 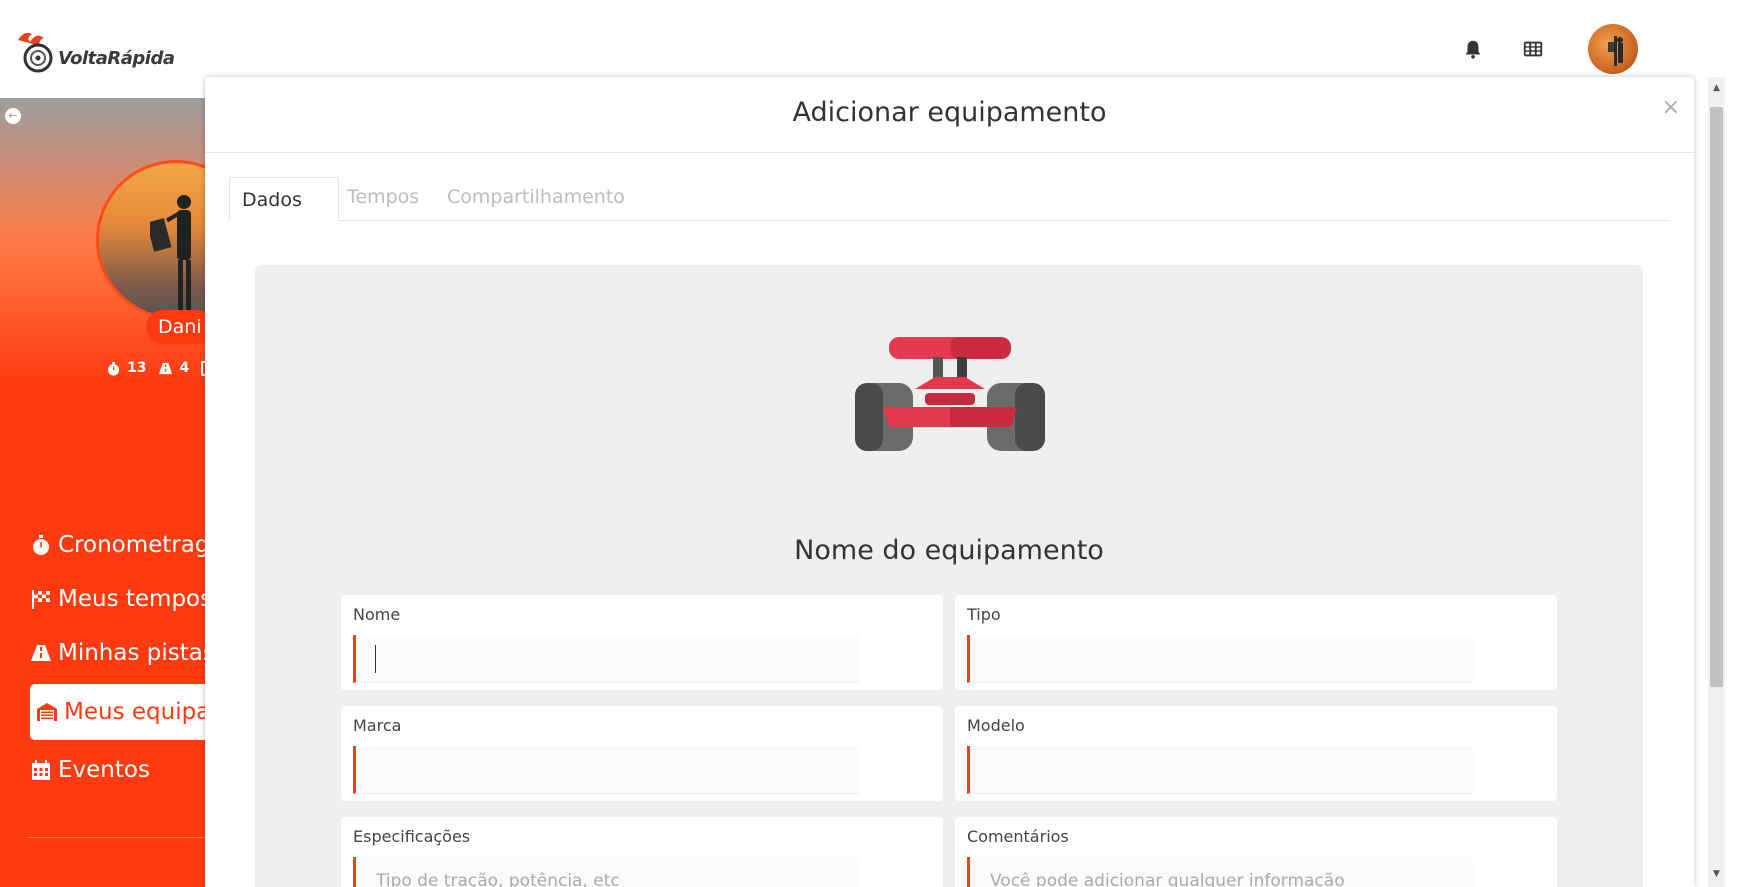 I want to click on tab-dados: Dados, so click(x=284, y=199).